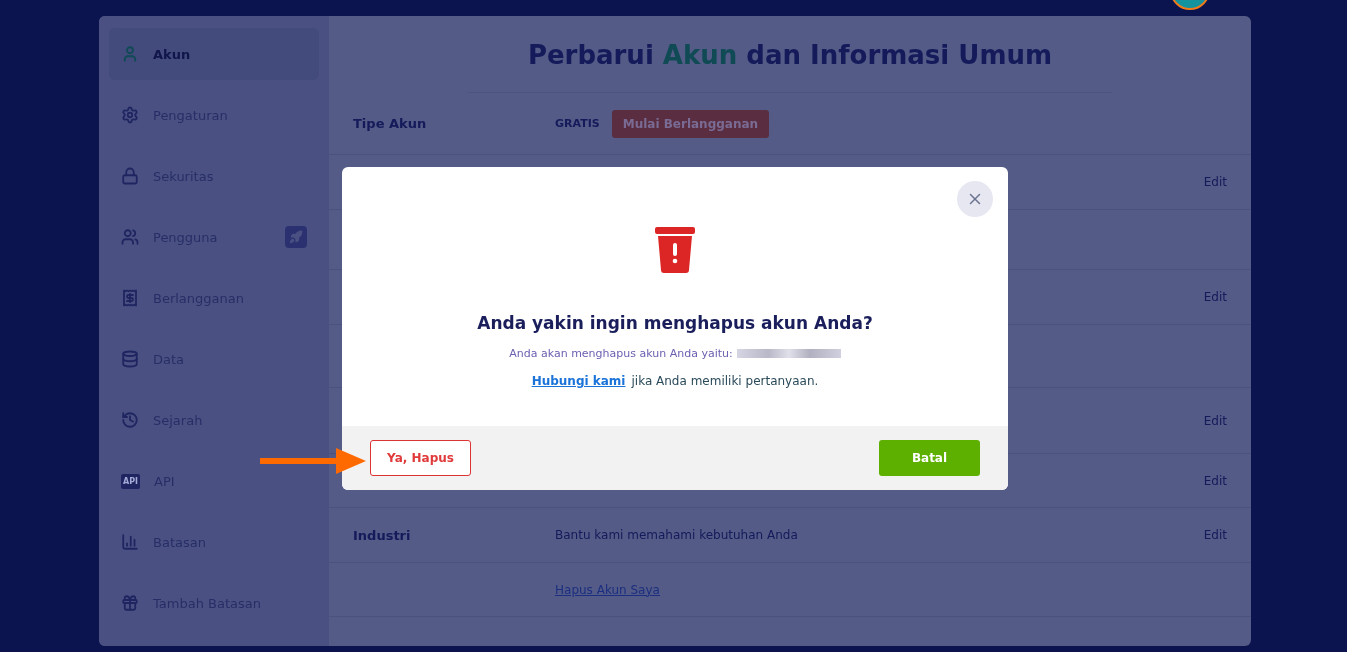  Describe the element at coordinates (390, 123) in the screenshot. I see `row-label: Tipe Akun` at that location.